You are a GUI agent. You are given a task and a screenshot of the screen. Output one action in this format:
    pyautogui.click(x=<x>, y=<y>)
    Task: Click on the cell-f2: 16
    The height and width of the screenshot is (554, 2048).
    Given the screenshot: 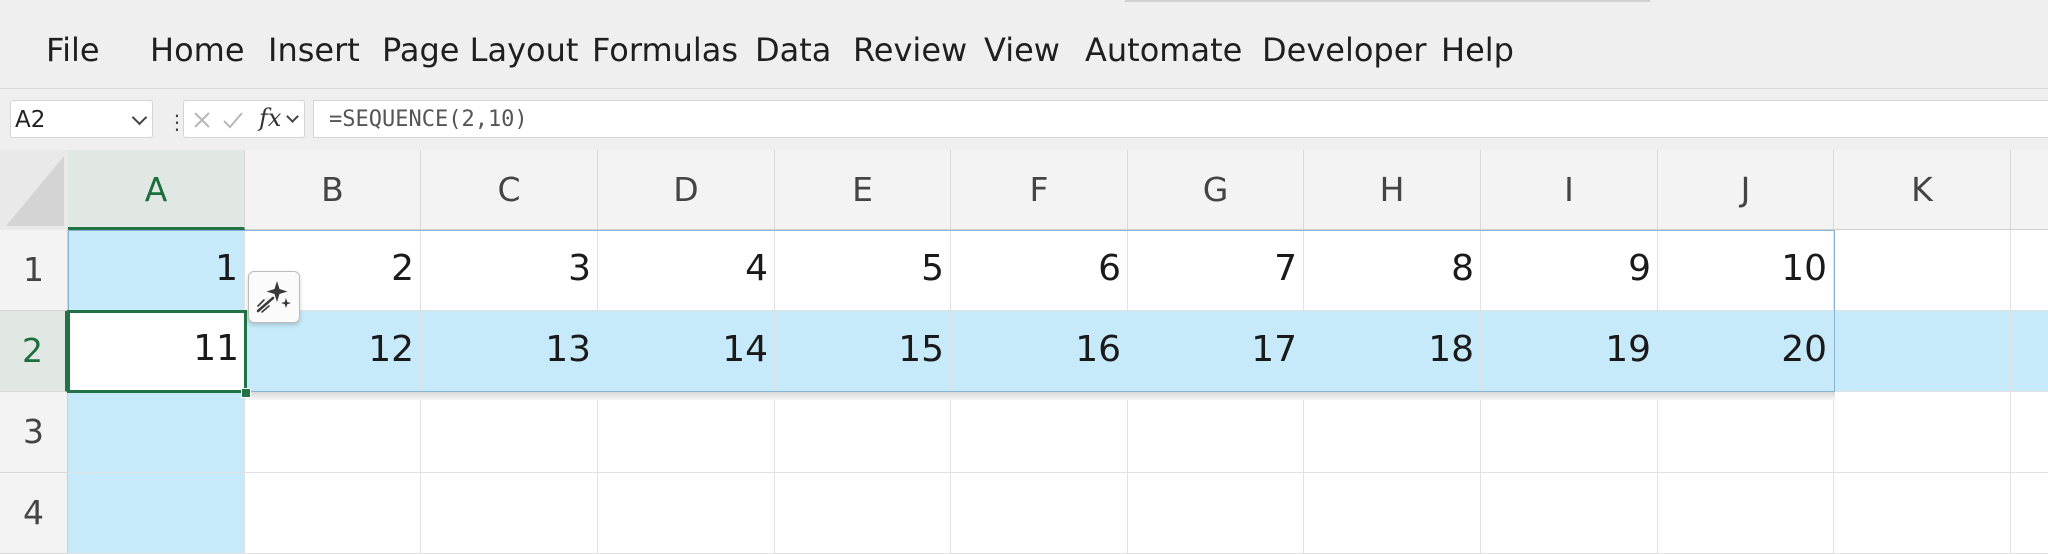 What is the action you would take?
    pyautogui.click(x=1039, y=351)
    